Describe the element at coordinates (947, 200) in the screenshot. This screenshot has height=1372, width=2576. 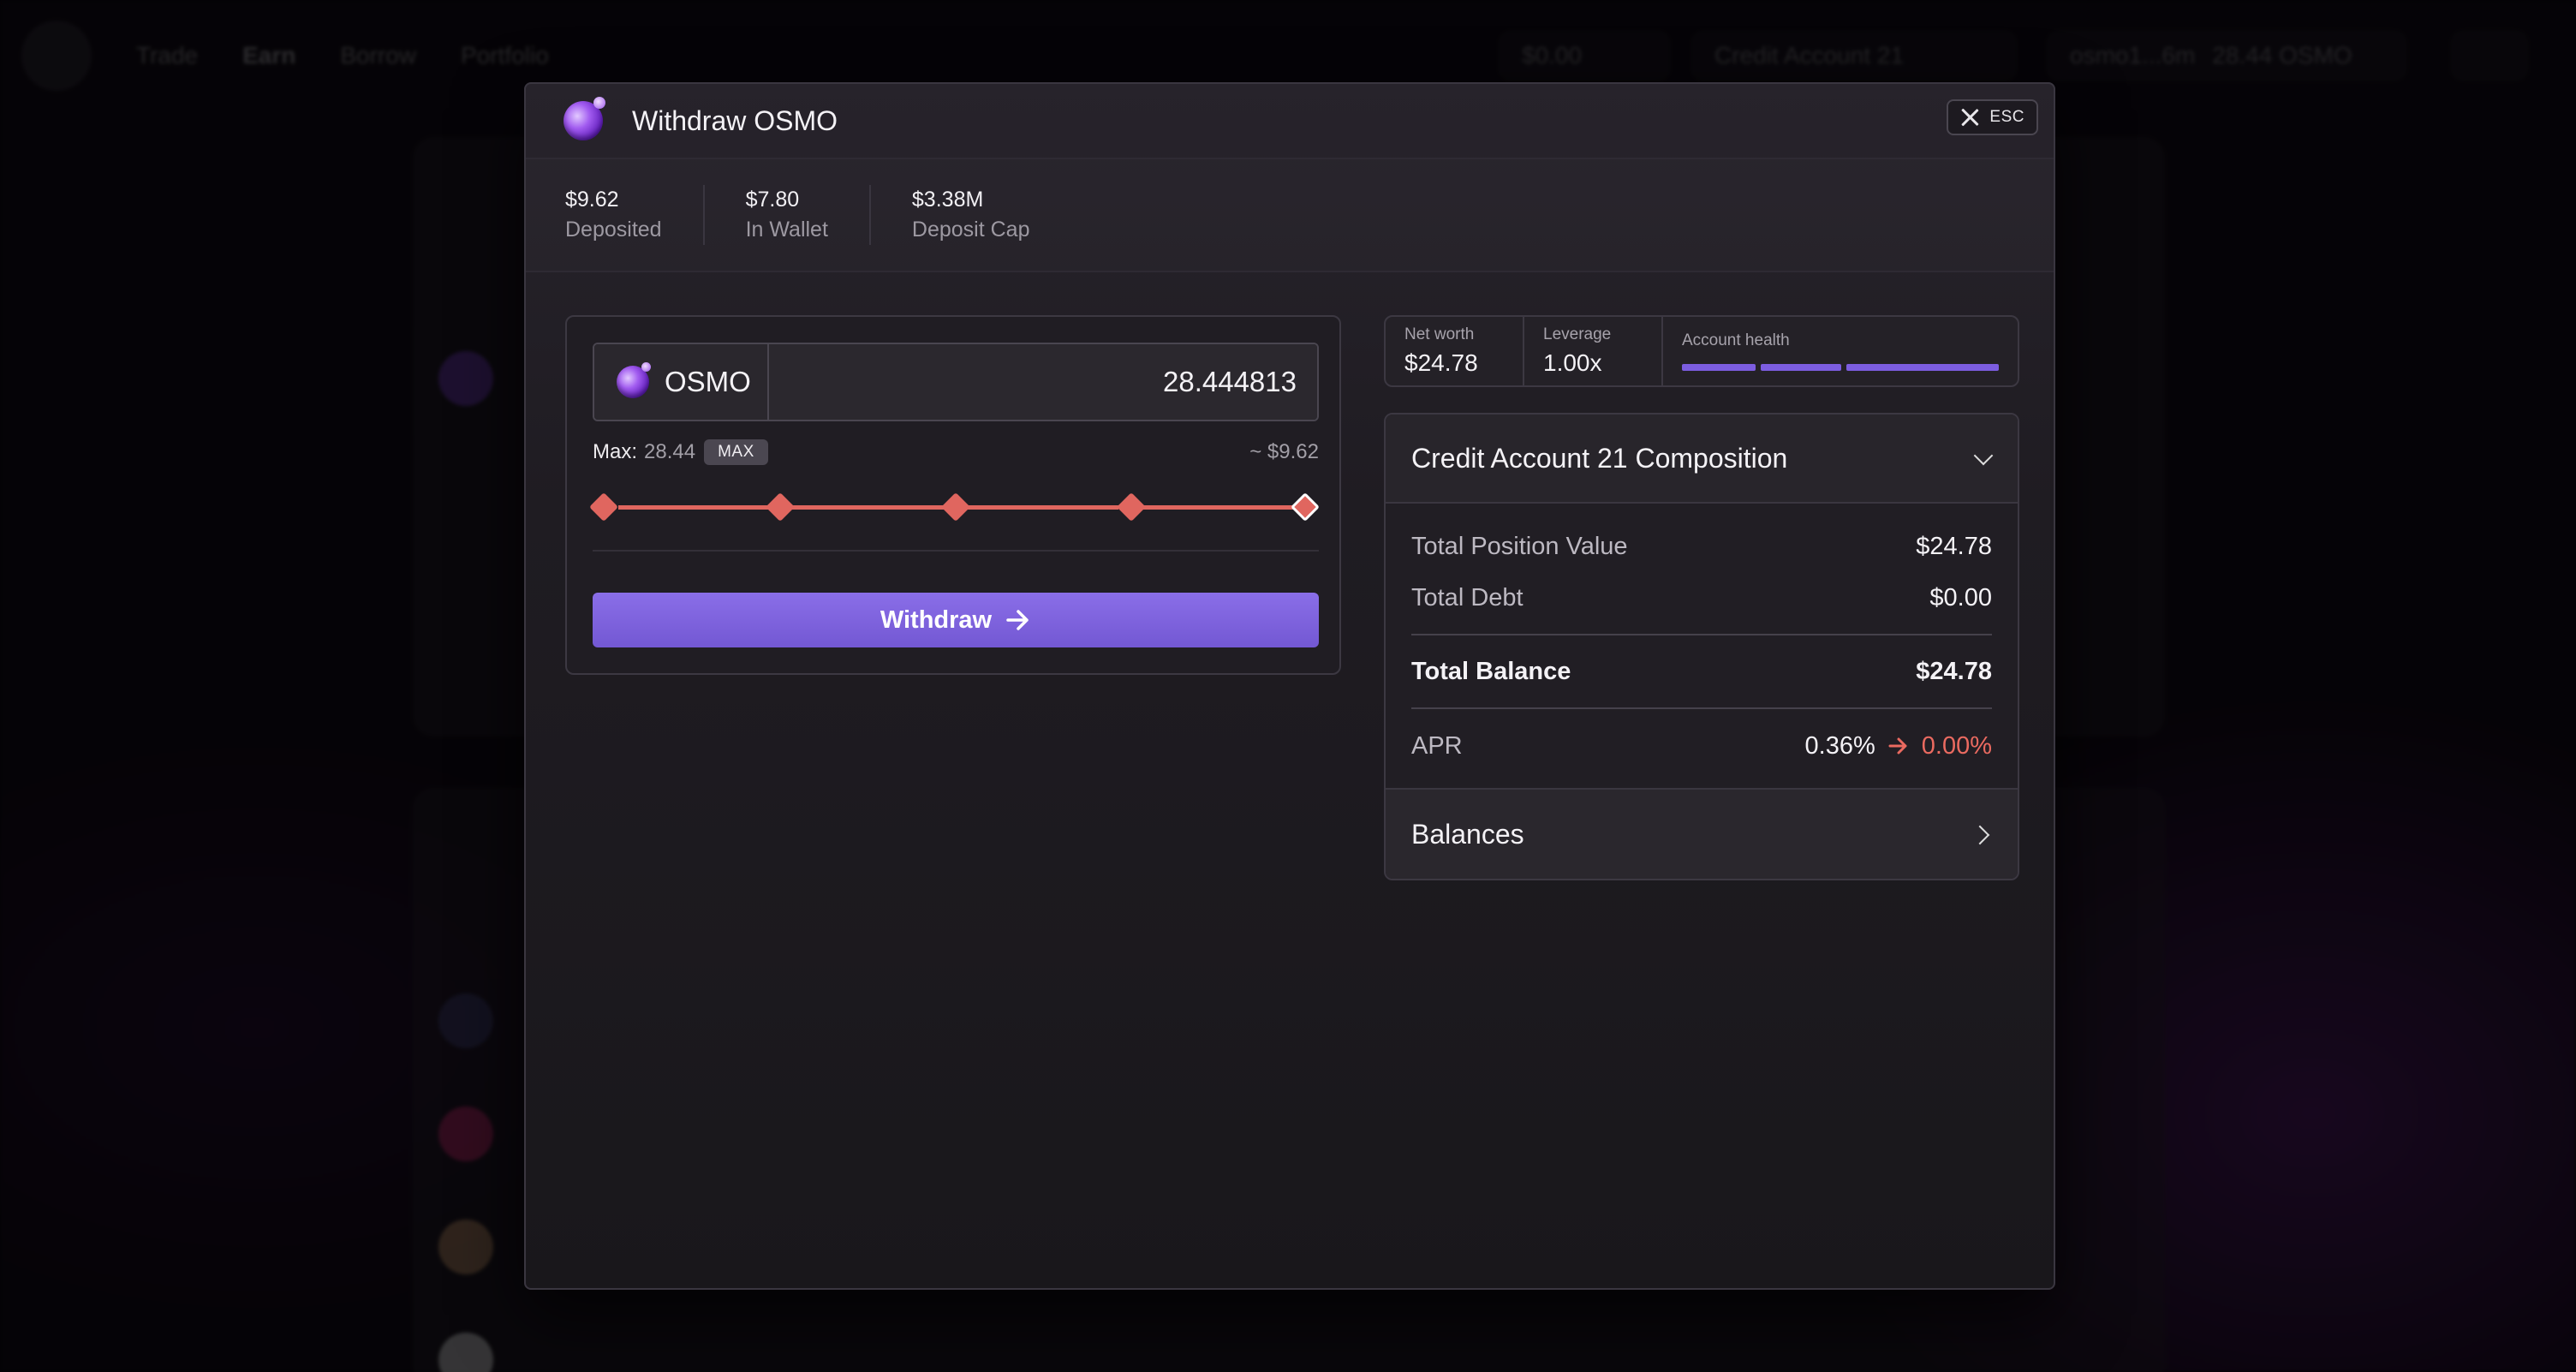
I see `stat-value: $3.38M` at that location.